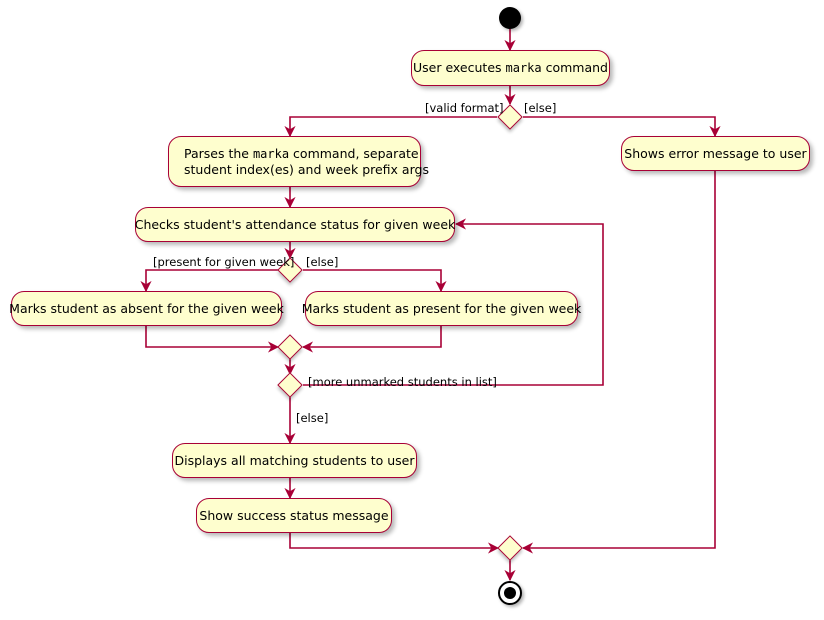 This screenshot has height=620, width=824. I want to click on activity-user-executes-marka-command: User executes marka command, so click(510, 68).